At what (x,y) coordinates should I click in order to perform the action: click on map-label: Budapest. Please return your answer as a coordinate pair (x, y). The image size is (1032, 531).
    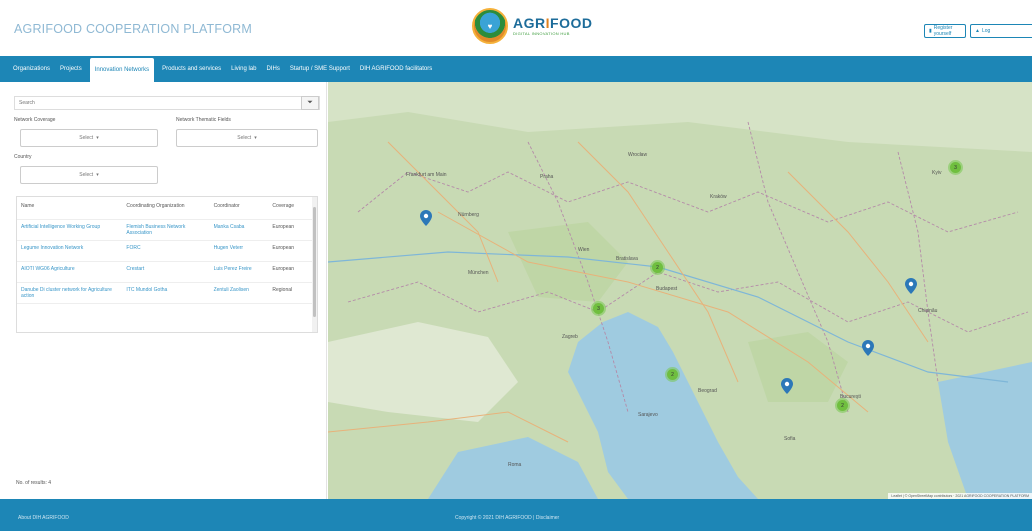
    Looking at the image, I should click on (667, 289).